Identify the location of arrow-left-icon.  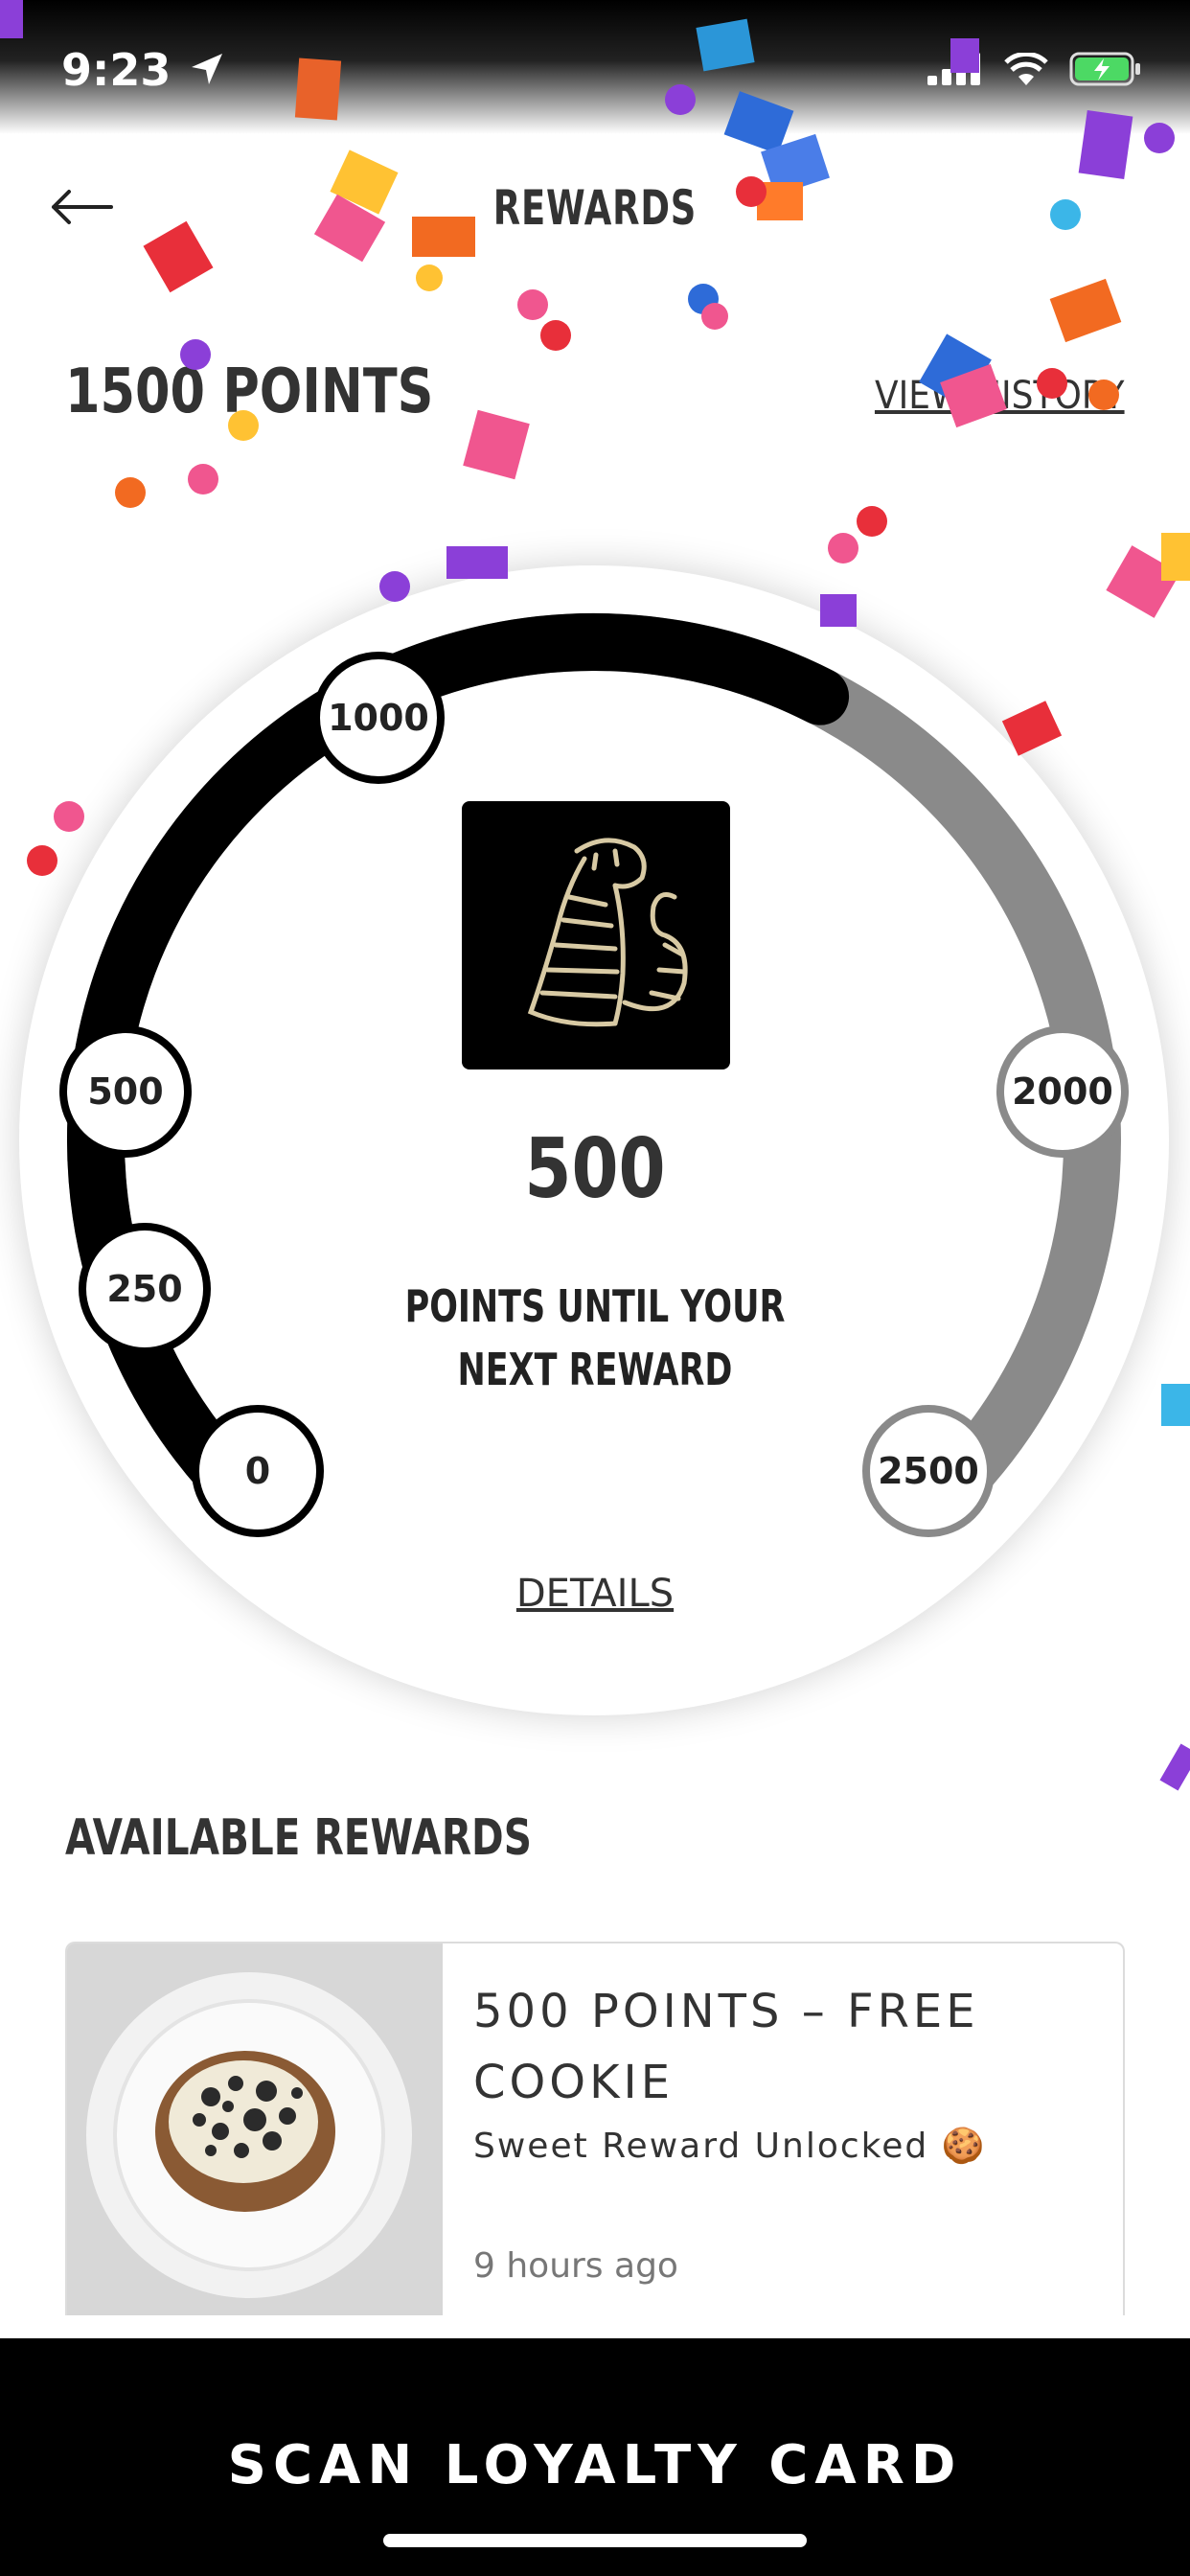
(83, 207).